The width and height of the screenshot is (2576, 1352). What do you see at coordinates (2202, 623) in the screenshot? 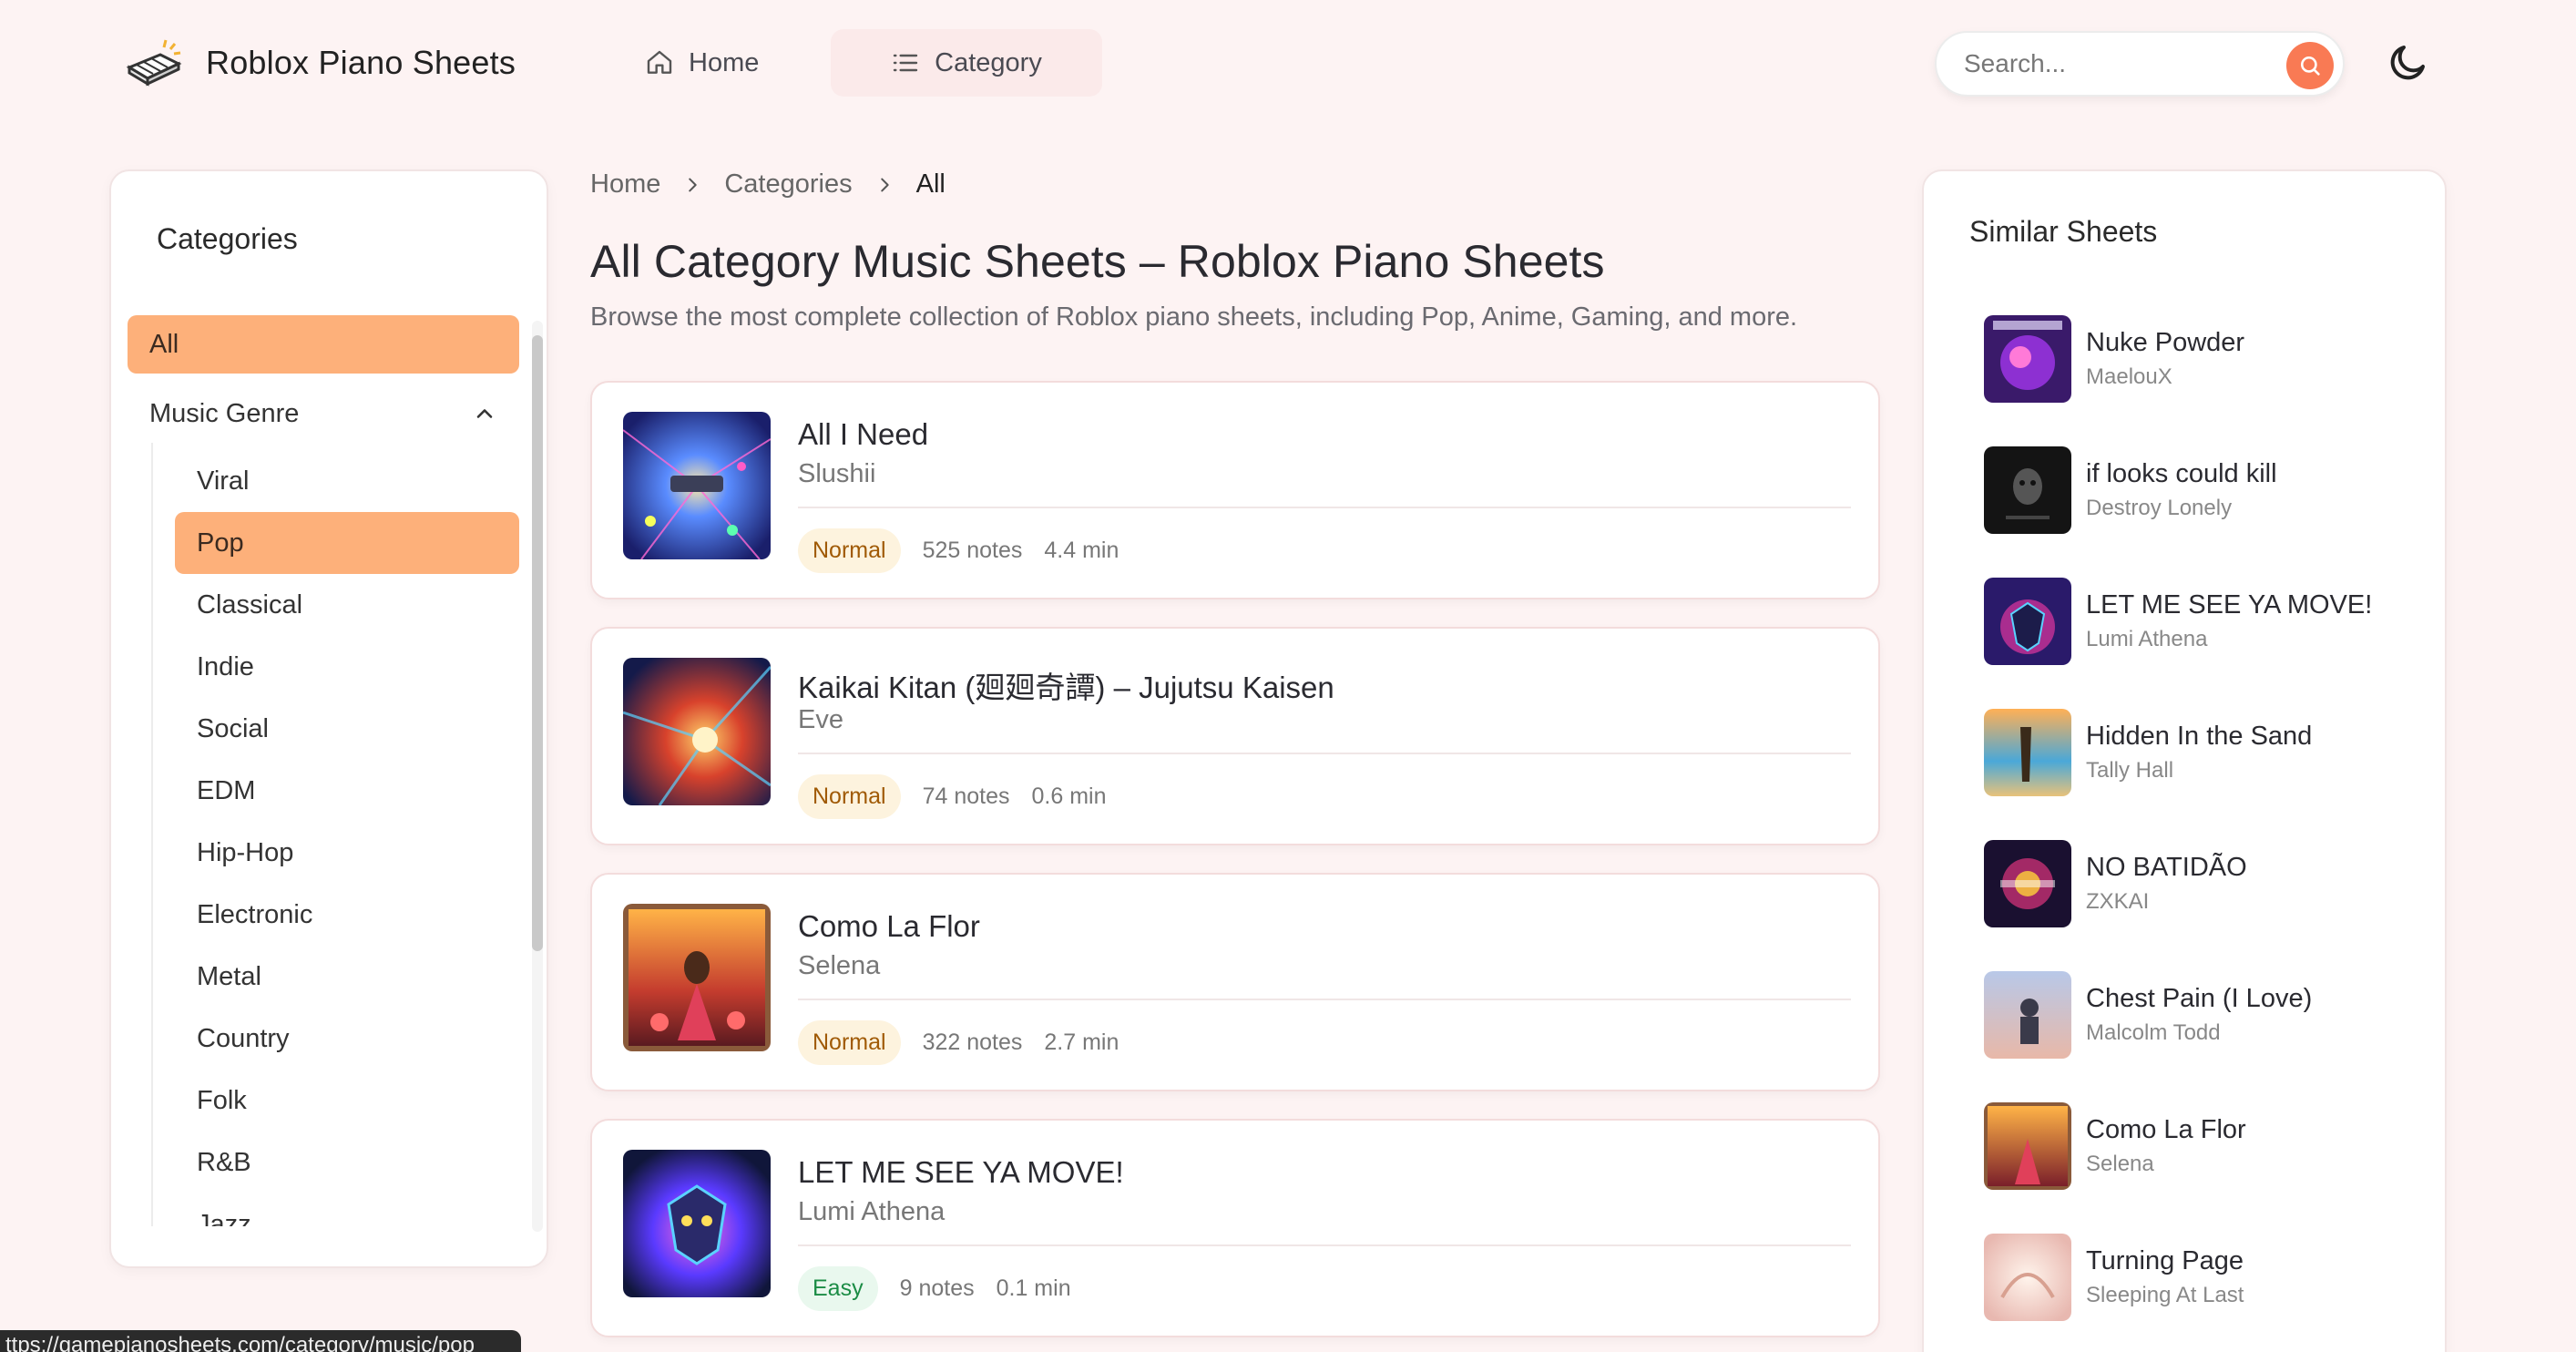
I see `similar-item: LET ME SEE YA MOVE! Lumi Athena` at bounding box center [2202, 623].